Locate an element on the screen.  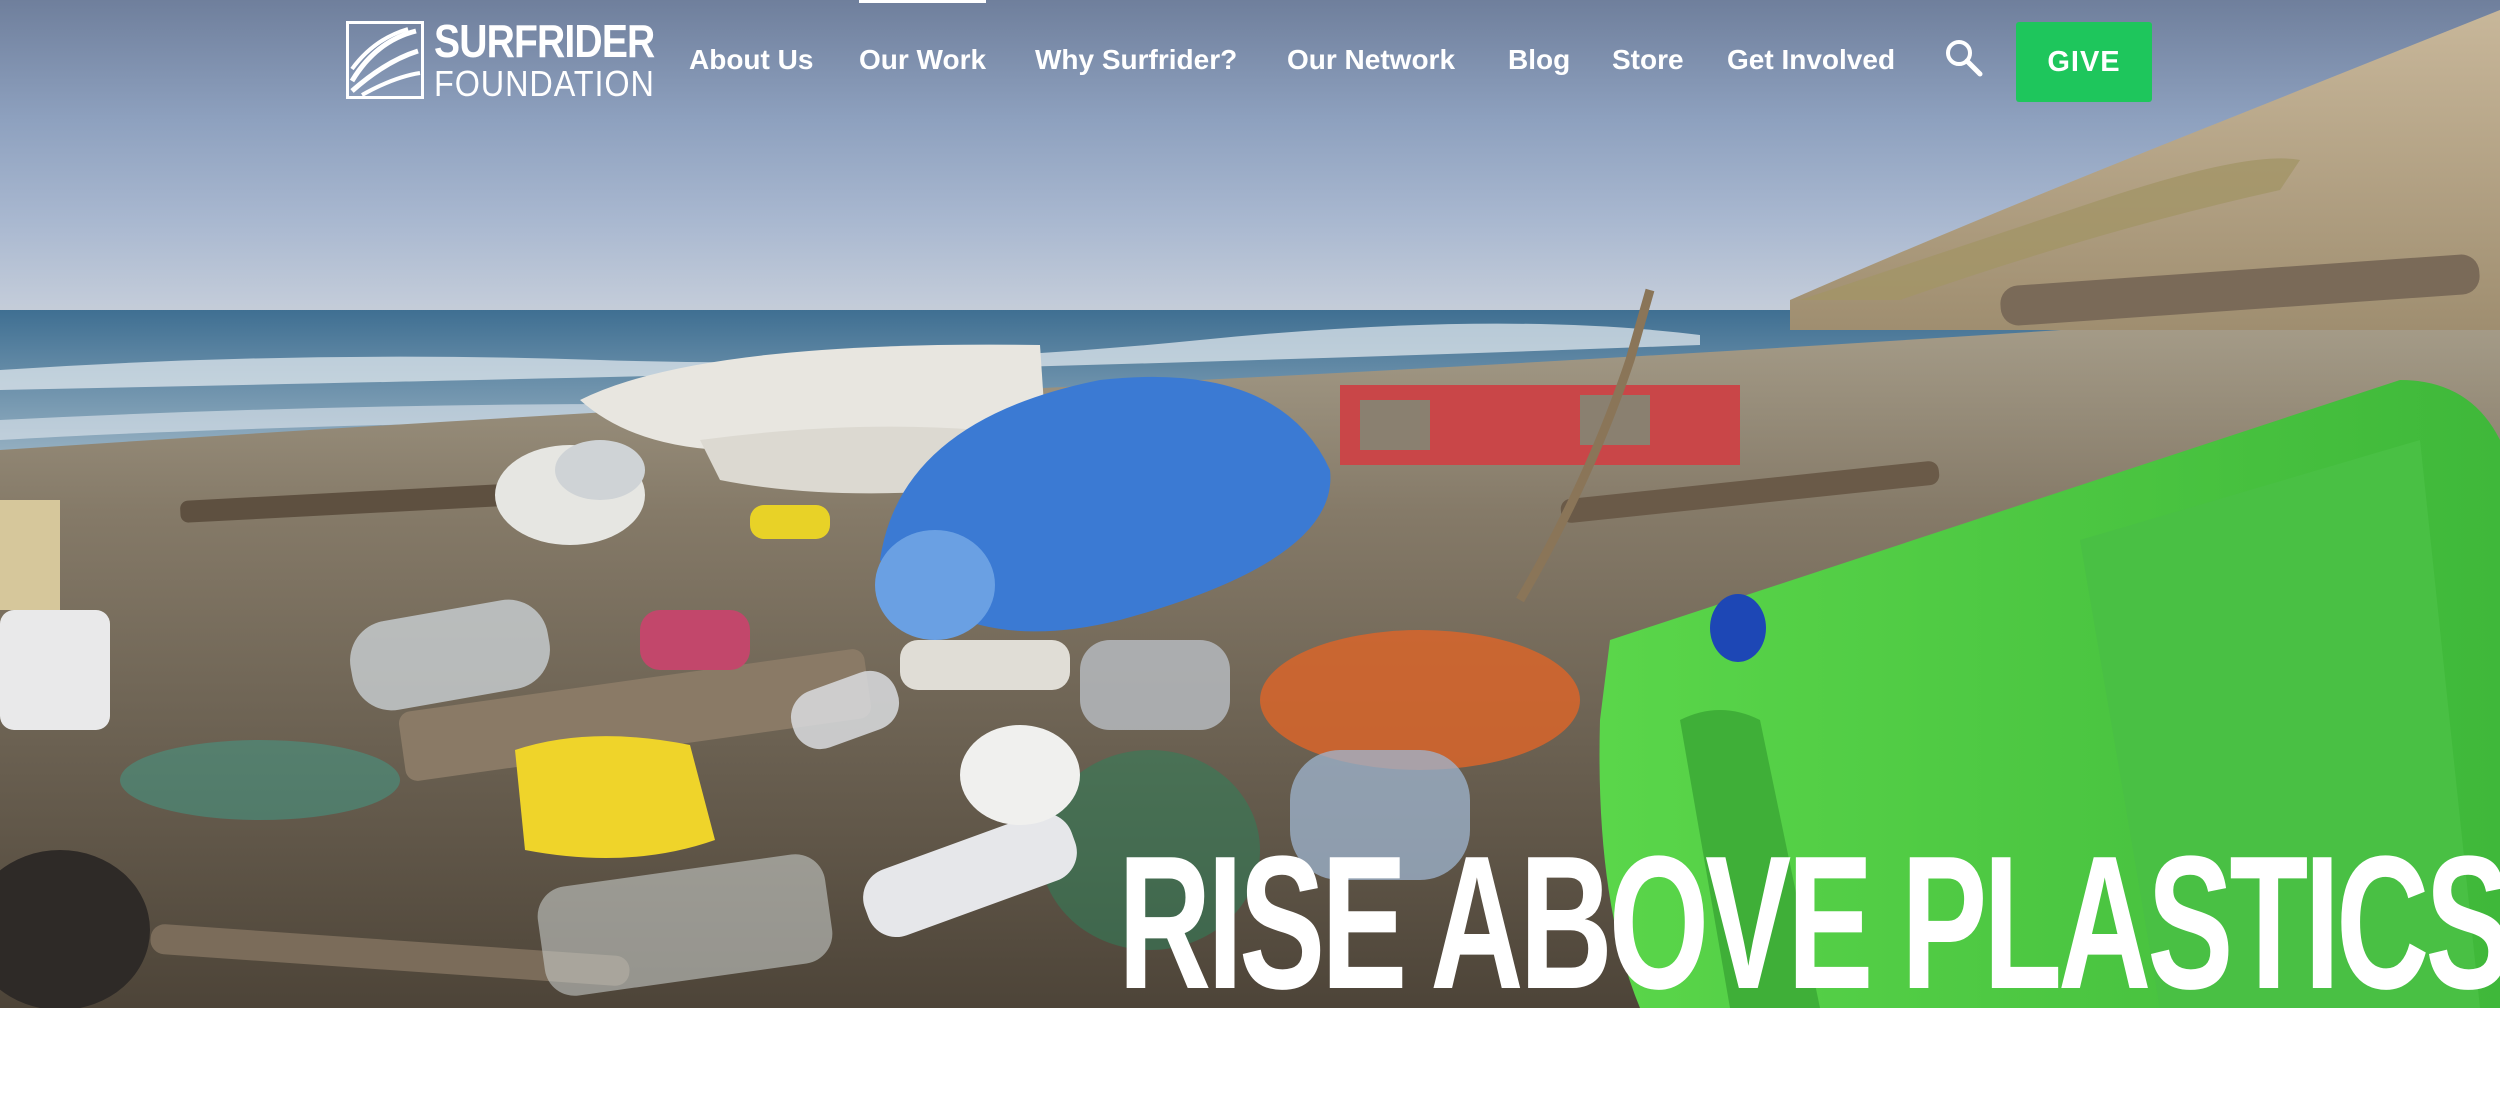
surfrider-logo: SURFRIDER FOUNDATION is located at coordinates (519, 60).